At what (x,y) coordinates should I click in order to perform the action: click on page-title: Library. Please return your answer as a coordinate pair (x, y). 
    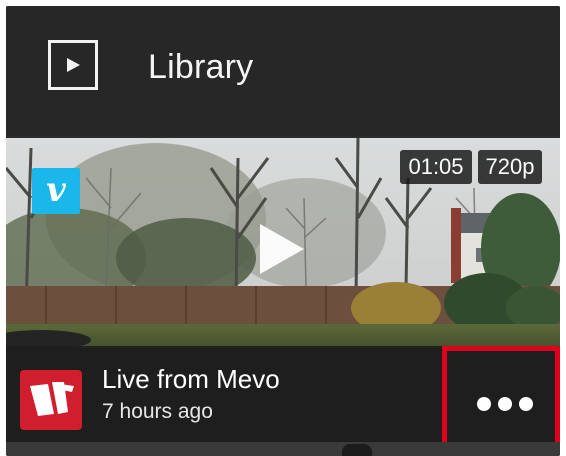
    Looking at the image, I should click on (201, 67).